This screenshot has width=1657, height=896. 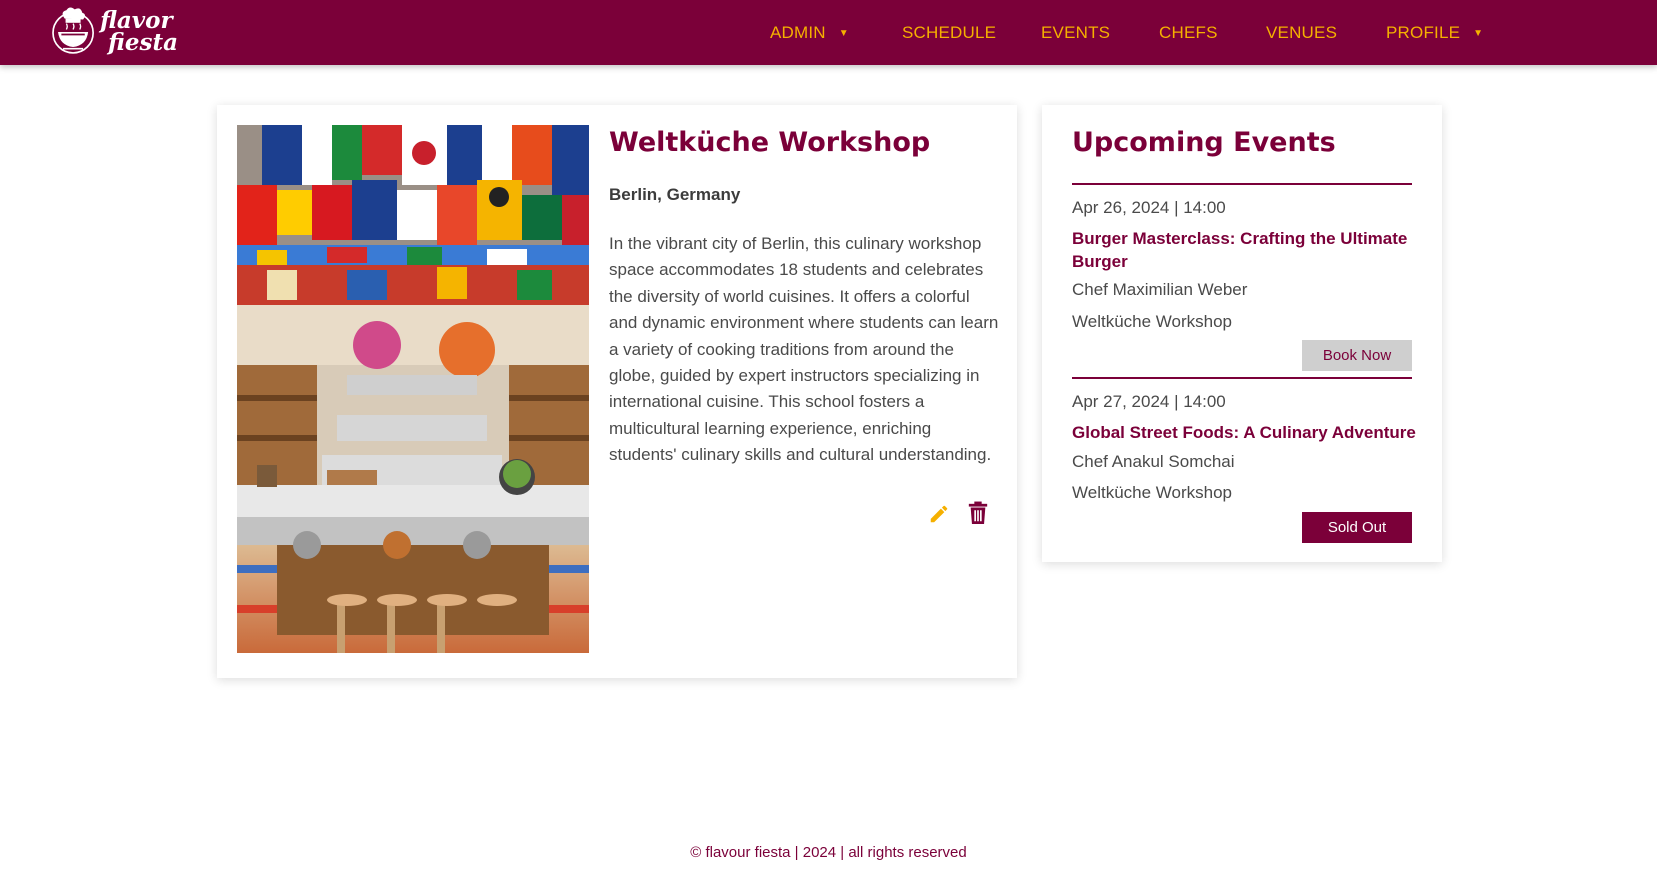 What do you see at coordinates (1160, 289) in the screenshot?
I see `event-1-chef: Chef Maximilian Weber` at bounding box center [1160, 289].